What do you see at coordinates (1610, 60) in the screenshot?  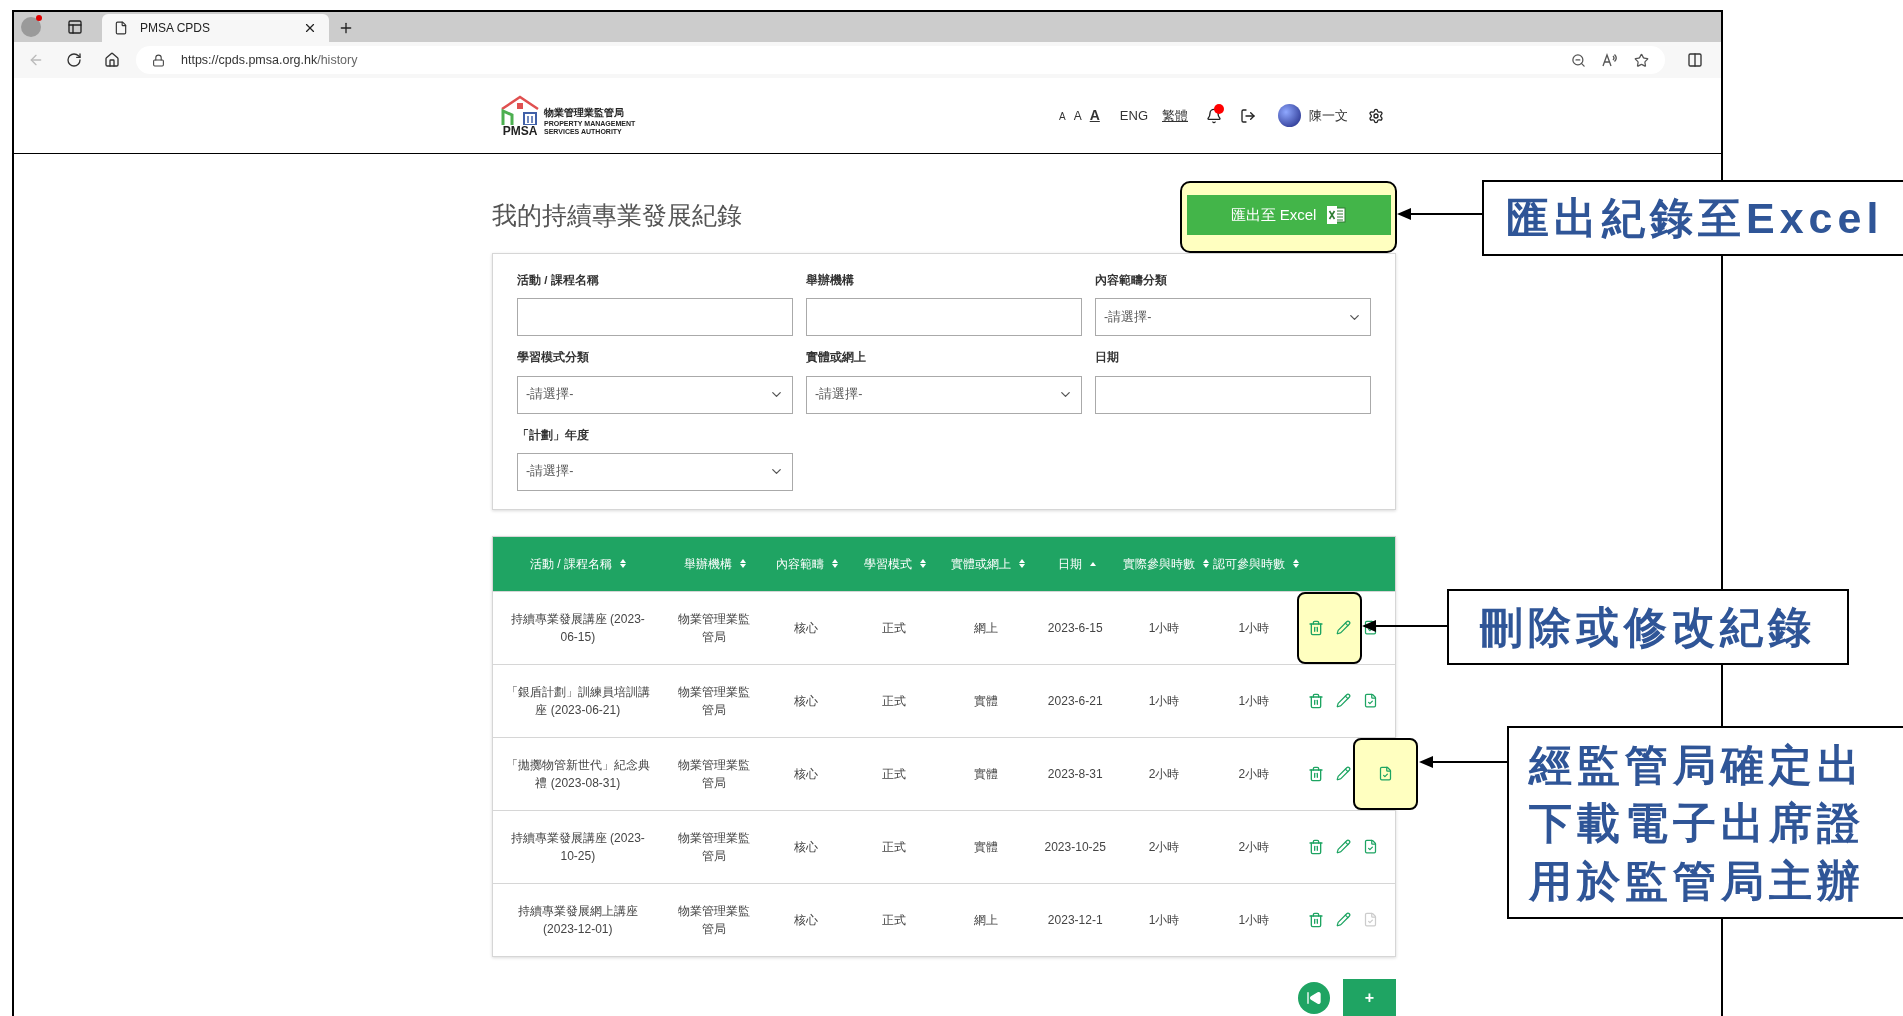 I see `read-aloud-icon` at bounding box center [1610, 60].